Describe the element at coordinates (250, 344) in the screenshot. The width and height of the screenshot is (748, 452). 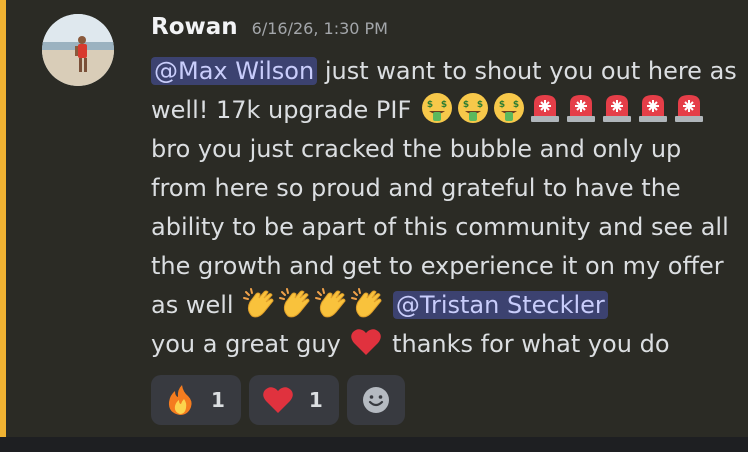
I see `message-text: you a great guy` at that location.